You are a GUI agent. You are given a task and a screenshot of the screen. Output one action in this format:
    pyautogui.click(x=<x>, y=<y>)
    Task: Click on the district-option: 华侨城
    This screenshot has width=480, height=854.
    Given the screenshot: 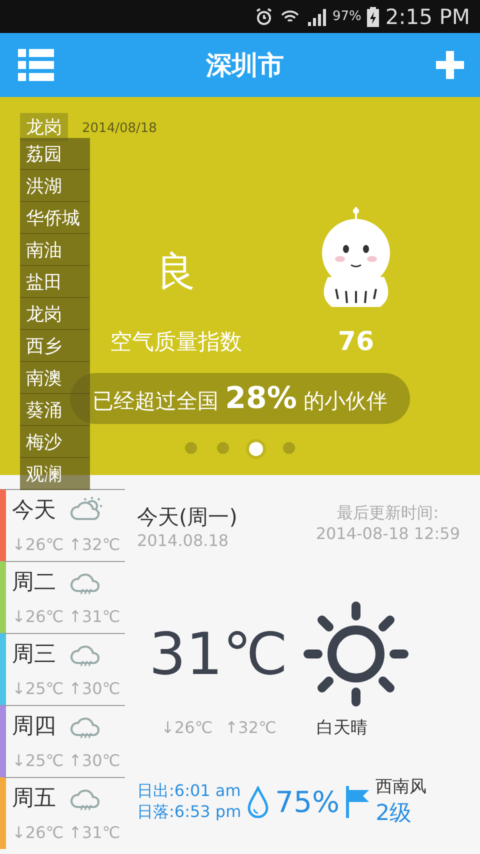 What is the action you would take?
    pyautogui.click(x=55, y=218)
    